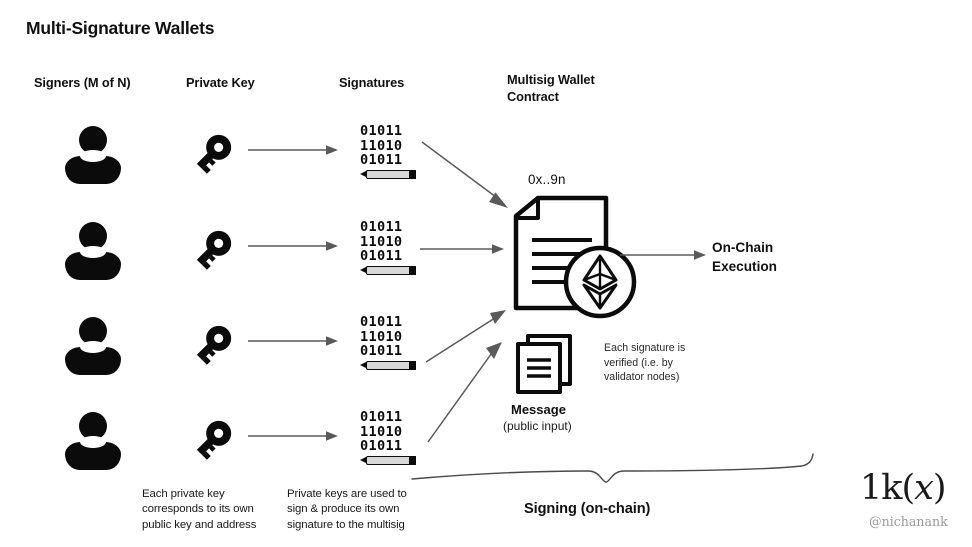 The image size is (972, 547). What do you see at coordinates (346, 524) in the screenshot?
I see `signature-caption-line3: signature to the multisig` at bounding box center [346, 524].